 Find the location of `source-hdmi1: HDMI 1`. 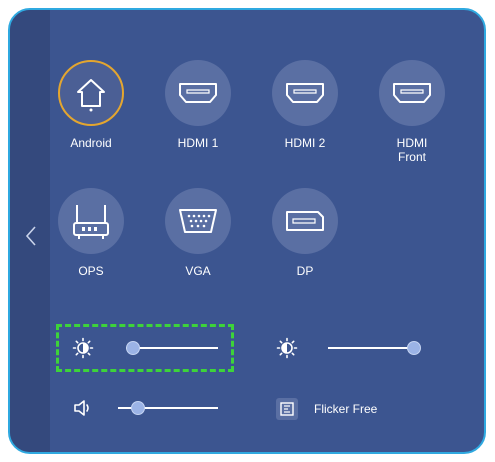

source-hdmi1: HDMI 1 is located at coordinates (198, 105).